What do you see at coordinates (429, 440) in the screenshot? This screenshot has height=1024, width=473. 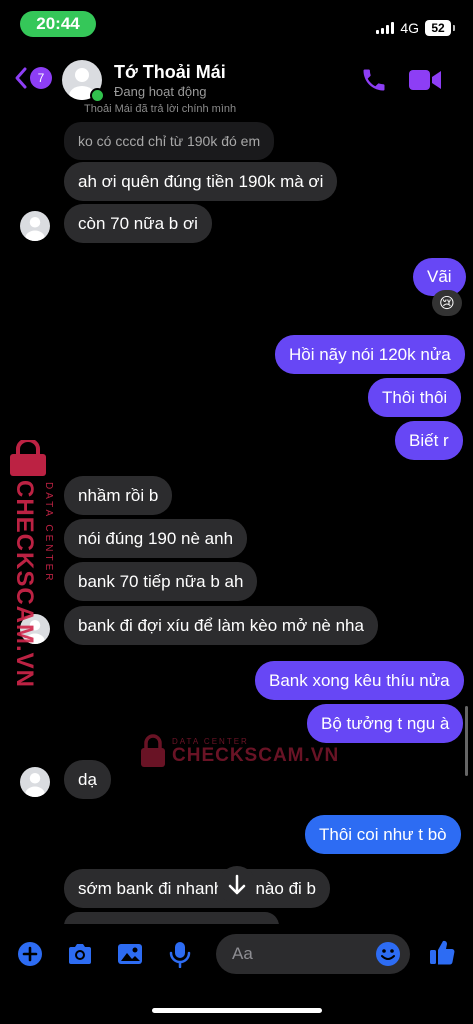 I see `outgoing-message: Biết r` at bounding box center [429, 440].